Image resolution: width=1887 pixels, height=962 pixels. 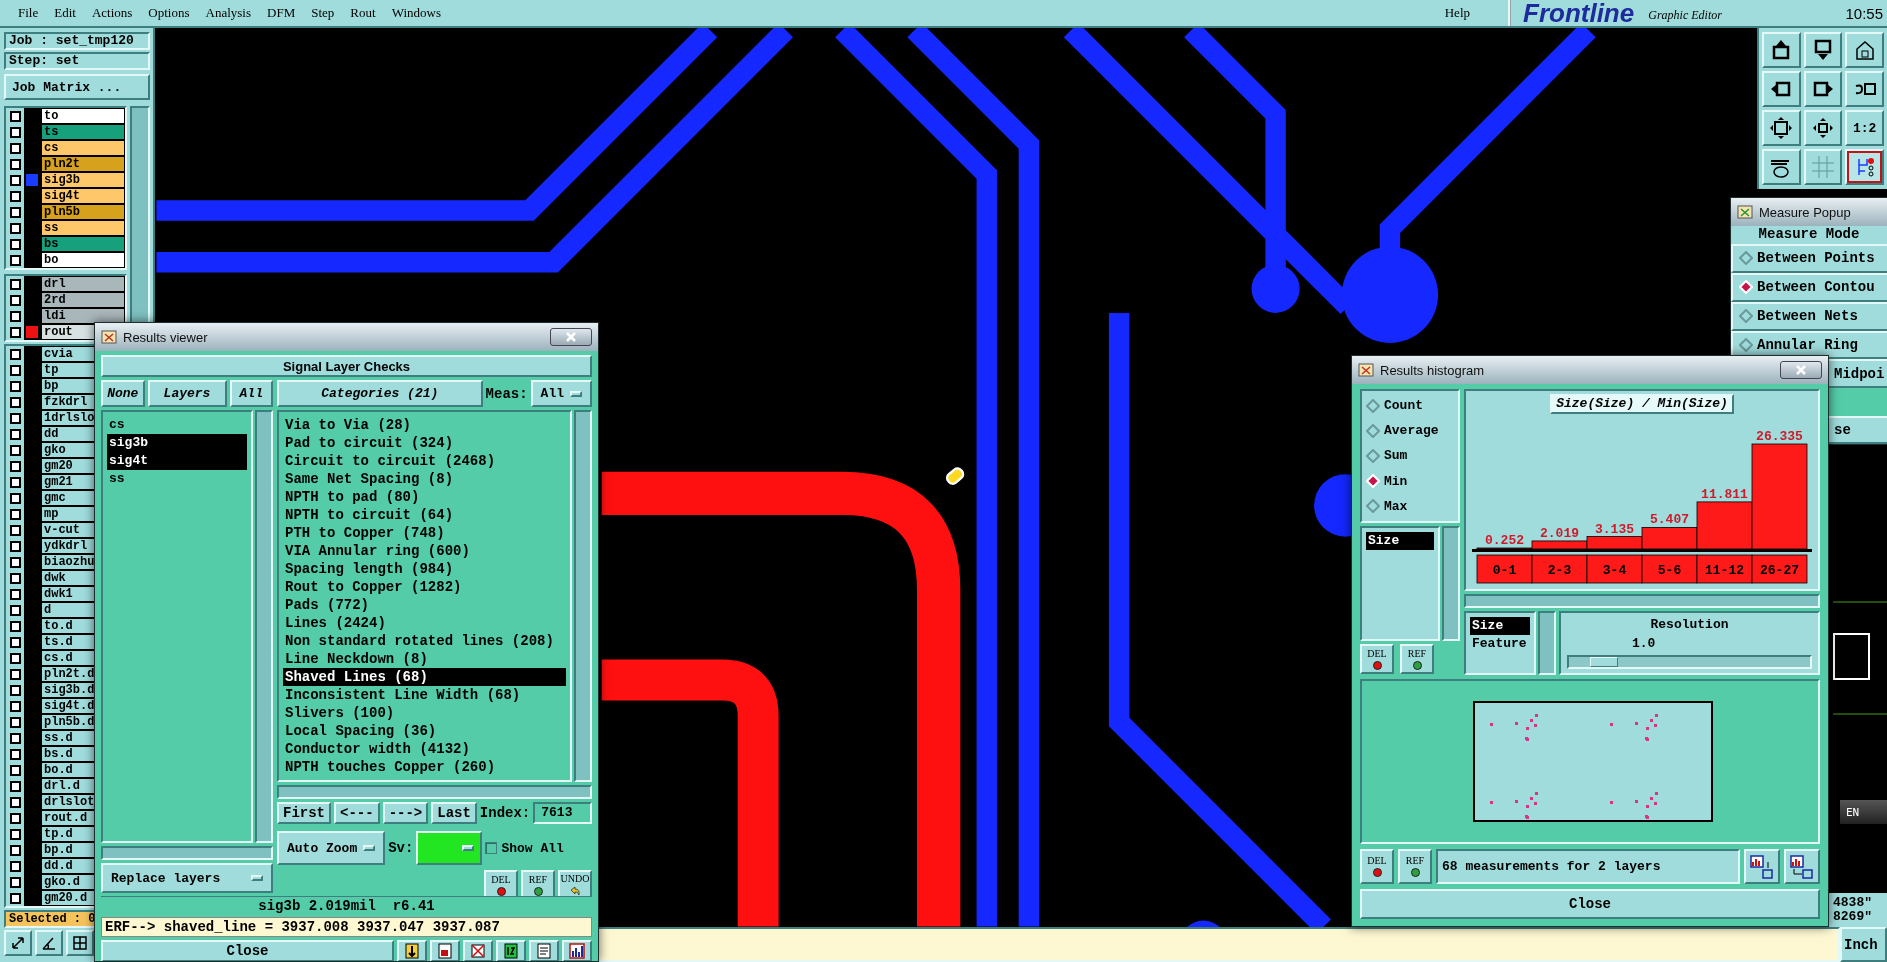 I want to click on bin-label: 3-4, so click(x=1614, y=569).